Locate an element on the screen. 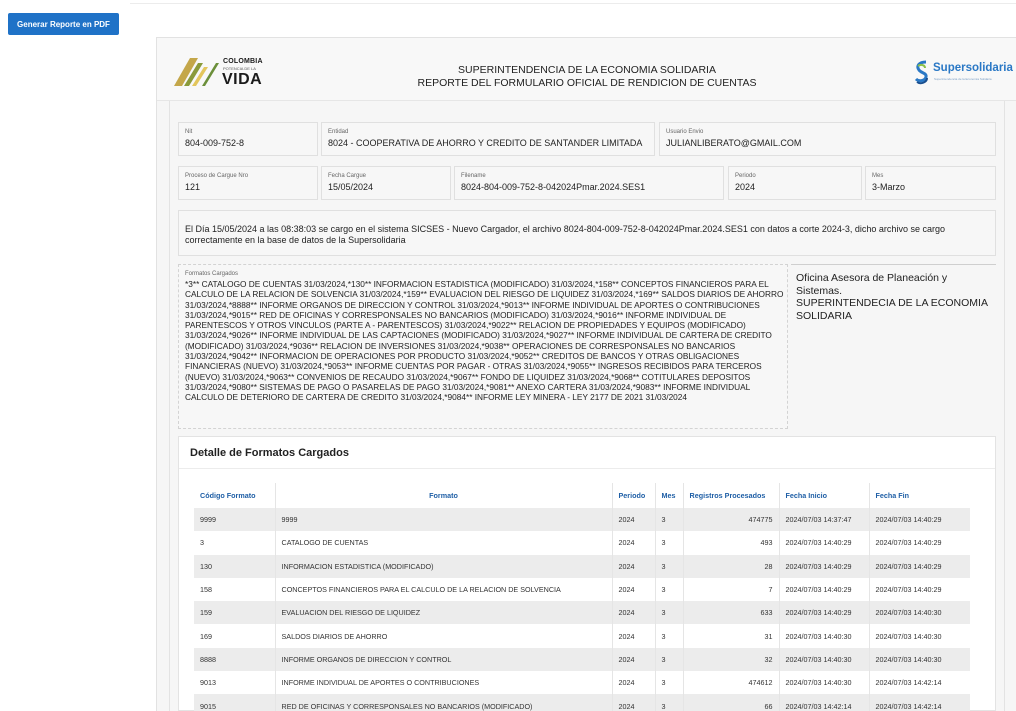  cell-formato: SALDOS DIARIOS DE AHORRO is located at coordinates (443, 636).